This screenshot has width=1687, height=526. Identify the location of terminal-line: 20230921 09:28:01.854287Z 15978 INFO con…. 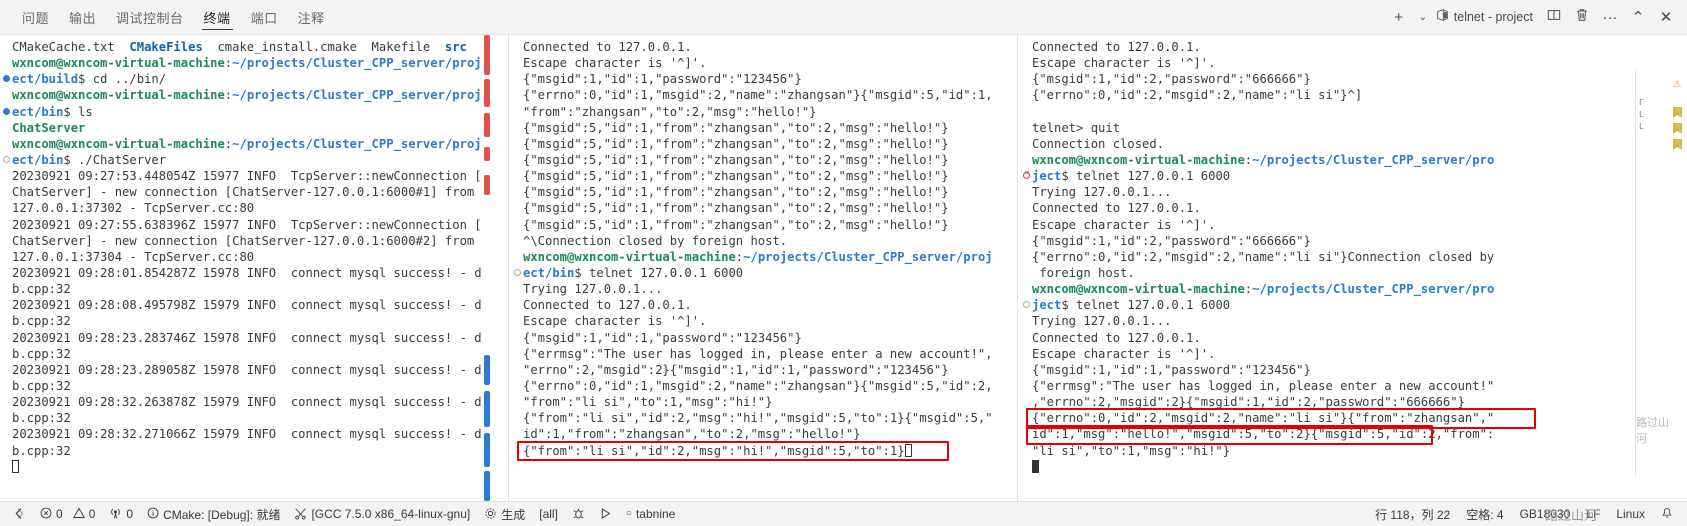
(260, 273).